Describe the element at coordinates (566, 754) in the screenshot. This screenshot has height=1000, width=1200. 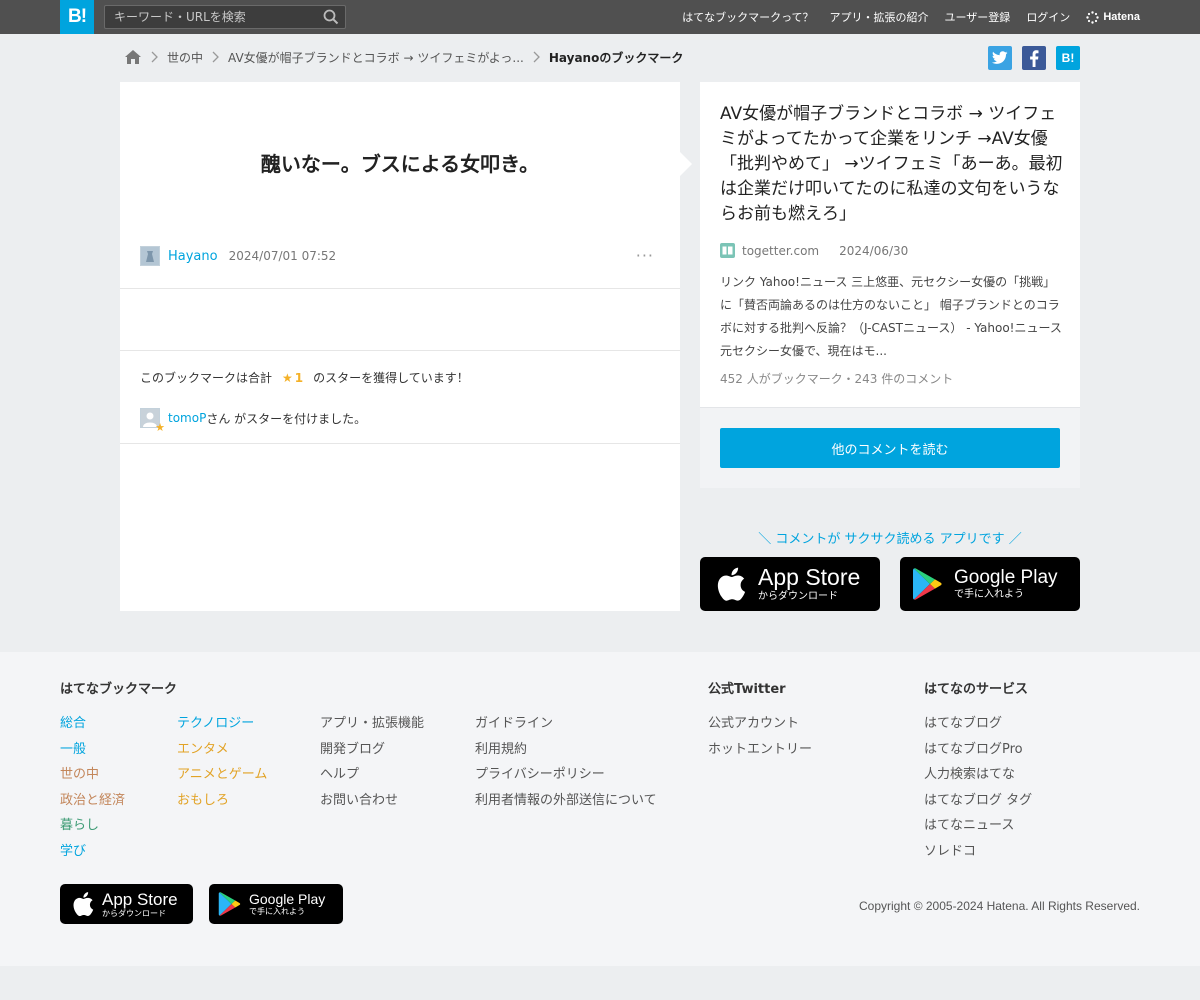
I see `footer-policy-link: 利用規約` at that location.